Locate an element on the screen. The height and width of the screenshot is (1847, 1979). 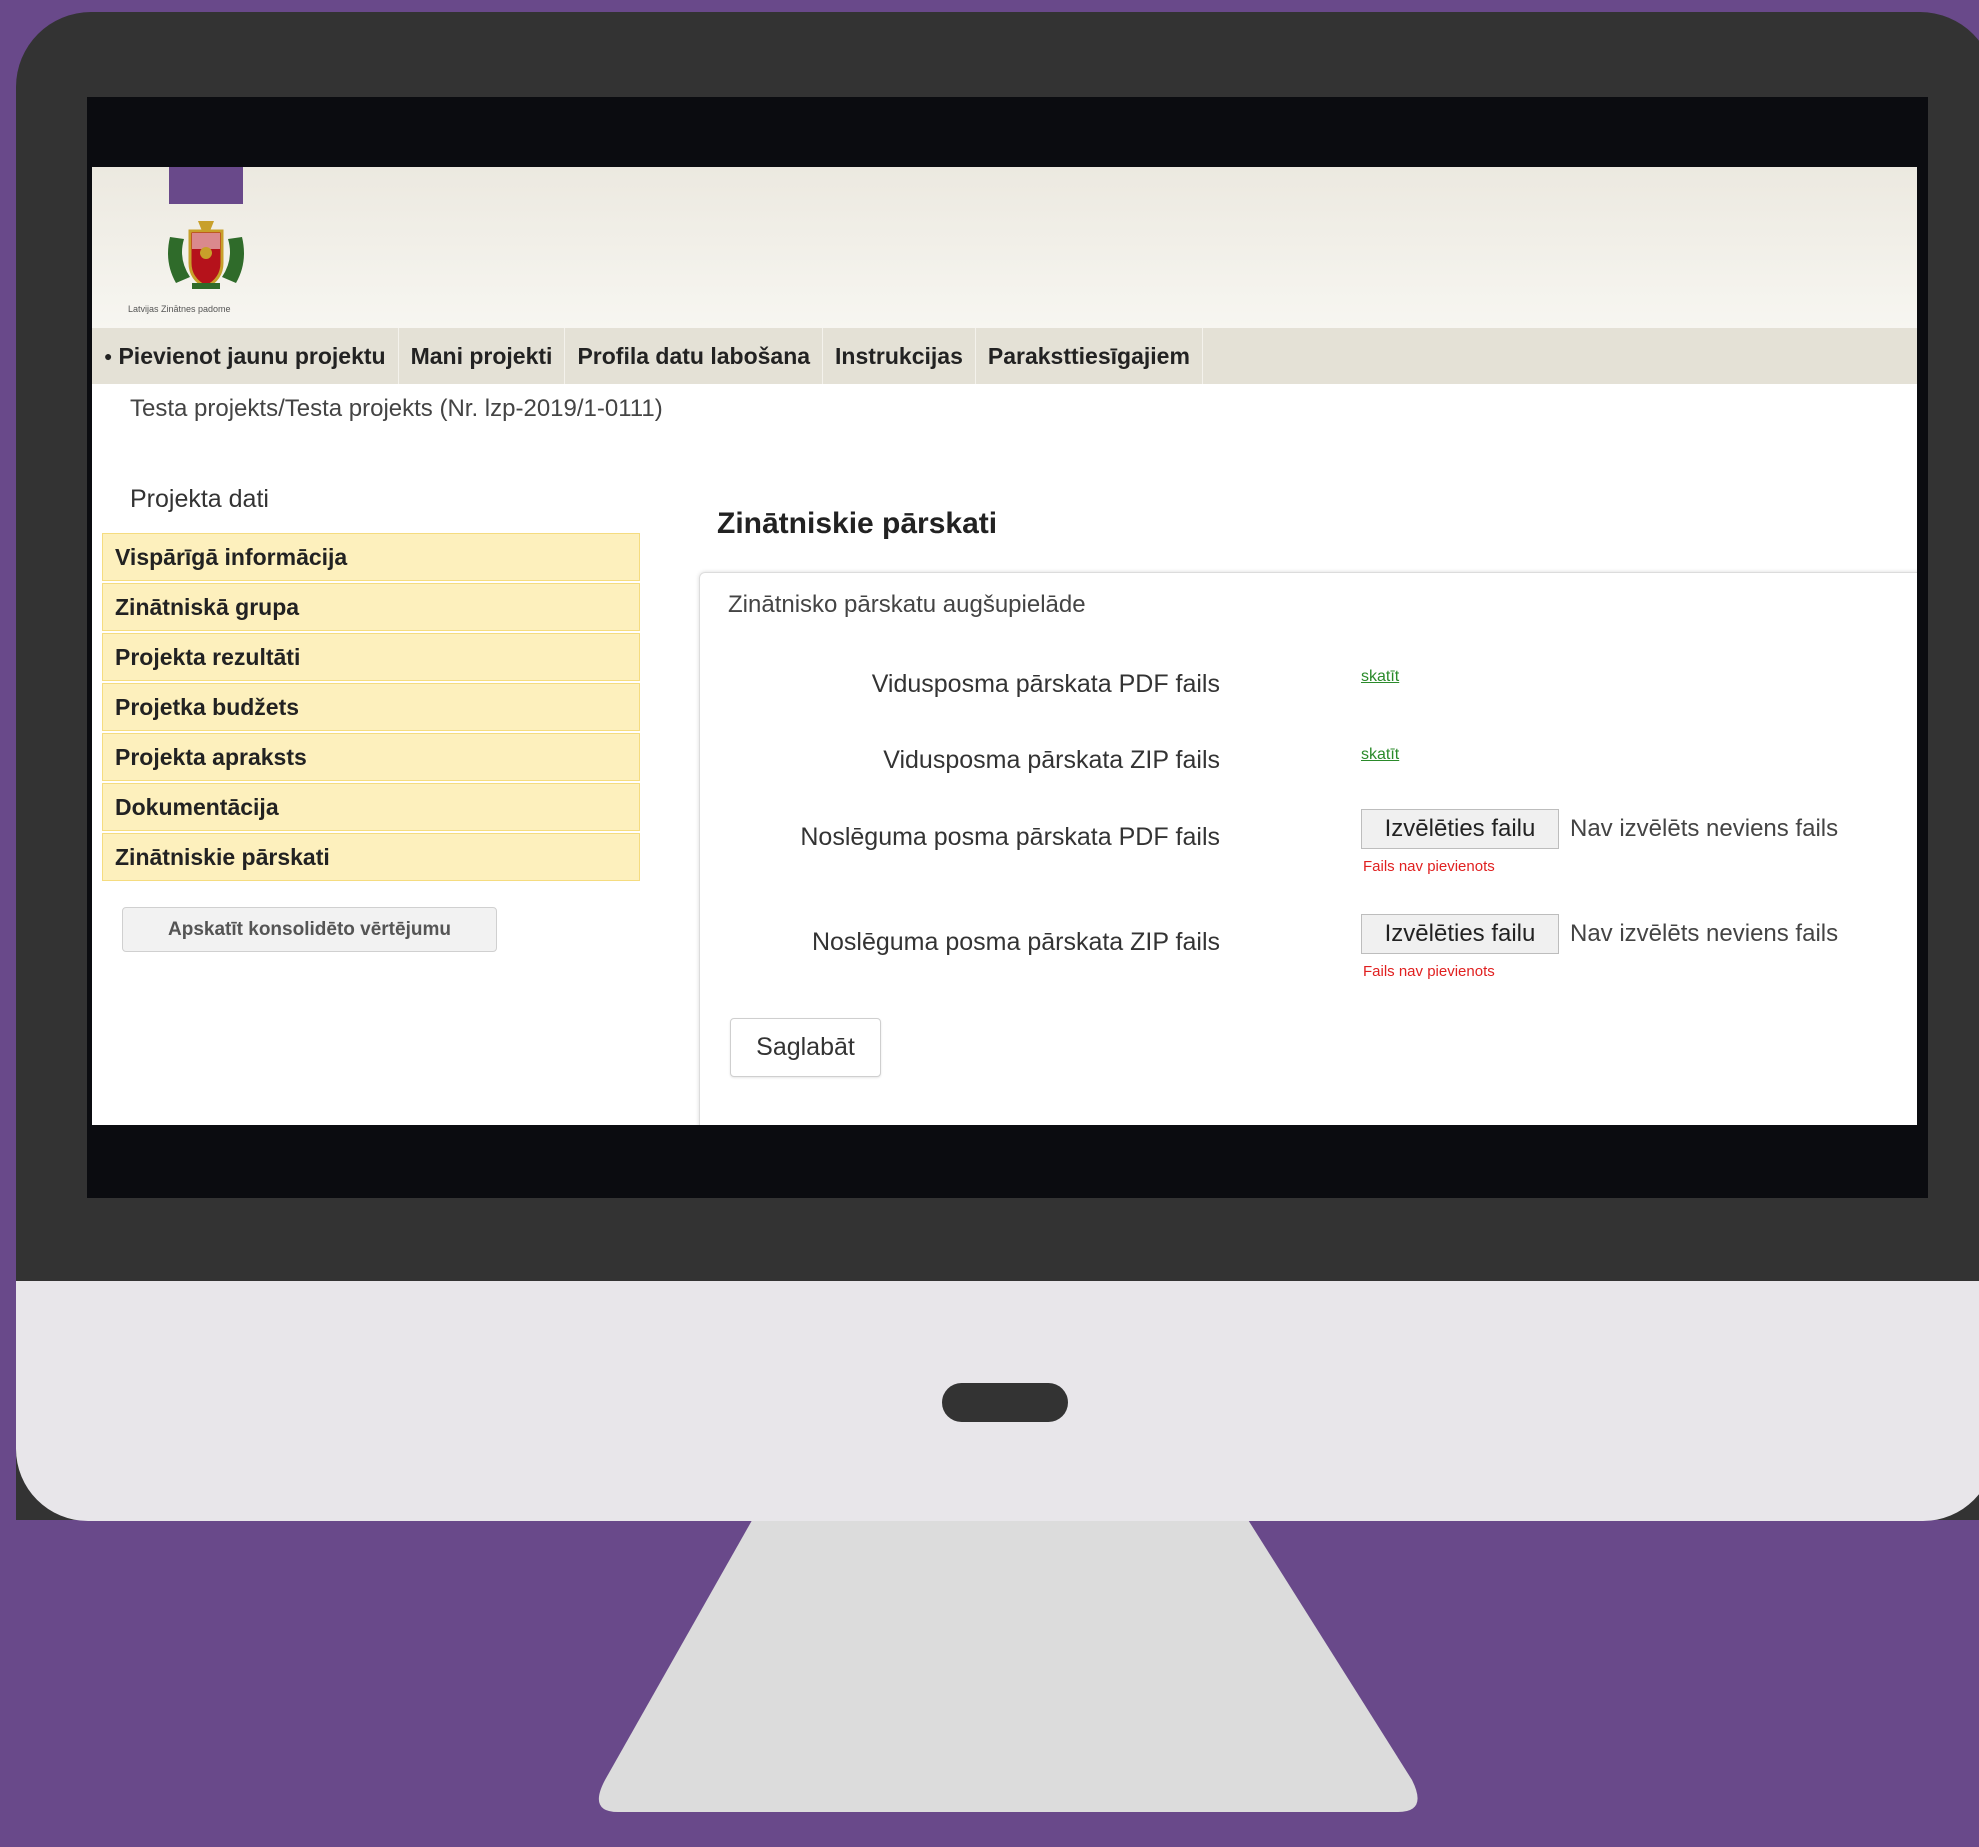
logo-caption: Latvijas Zinātnes padome is located at coordinates (179, 309).